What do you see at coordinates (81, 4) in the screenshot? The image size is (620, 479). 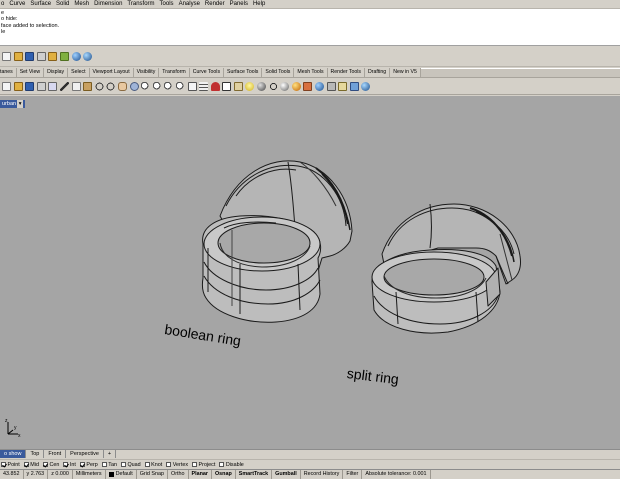 I see `menu-item-mesh: Mesh` at bounding box center [81, 4].